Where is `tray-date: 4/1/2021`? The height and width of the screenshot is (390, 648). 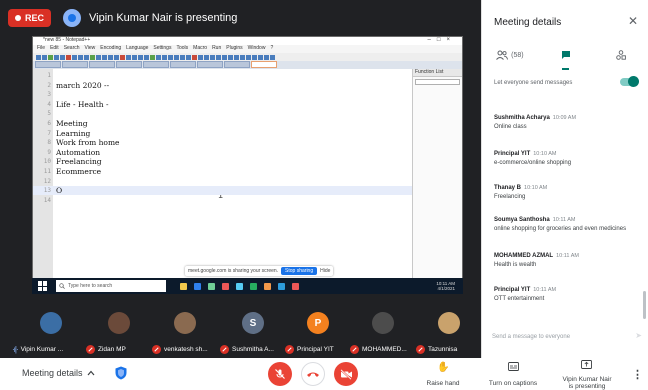 tray-date: 4/1/2021 is located at coordinates (446, 288).